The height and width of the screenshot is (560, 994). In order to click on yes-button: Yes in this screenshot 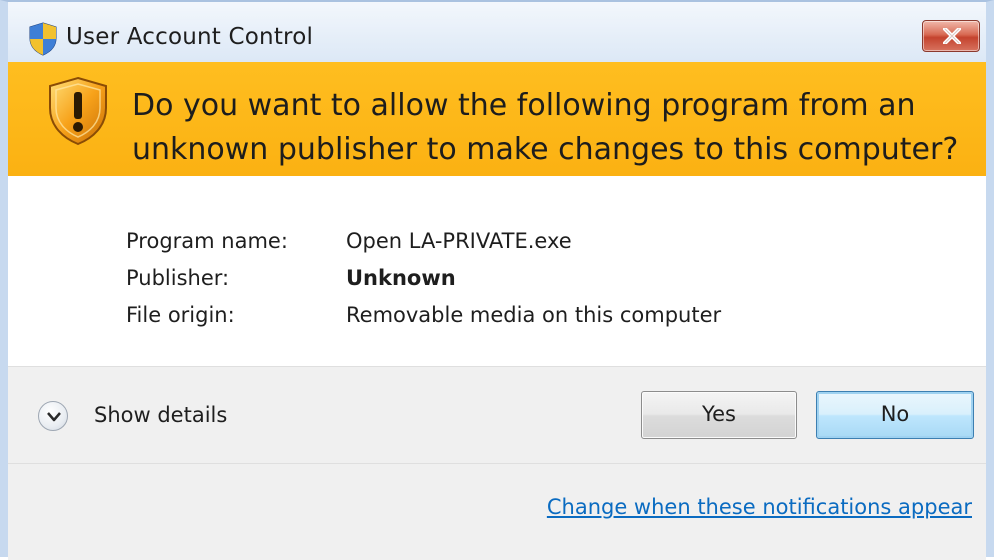, I will do `click(719, 415)`.